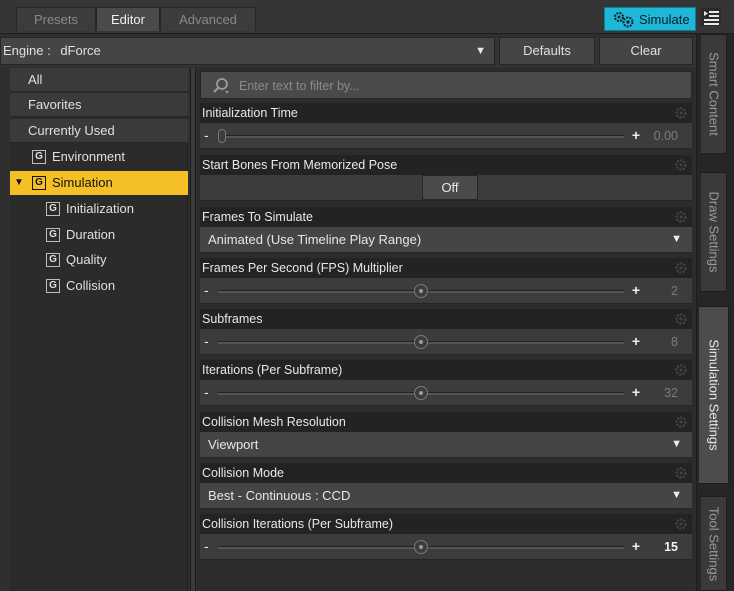 This screenshot has width=734, height=591. I want to click on slider-fps-multiplier: - + 2, so click(446, 291).